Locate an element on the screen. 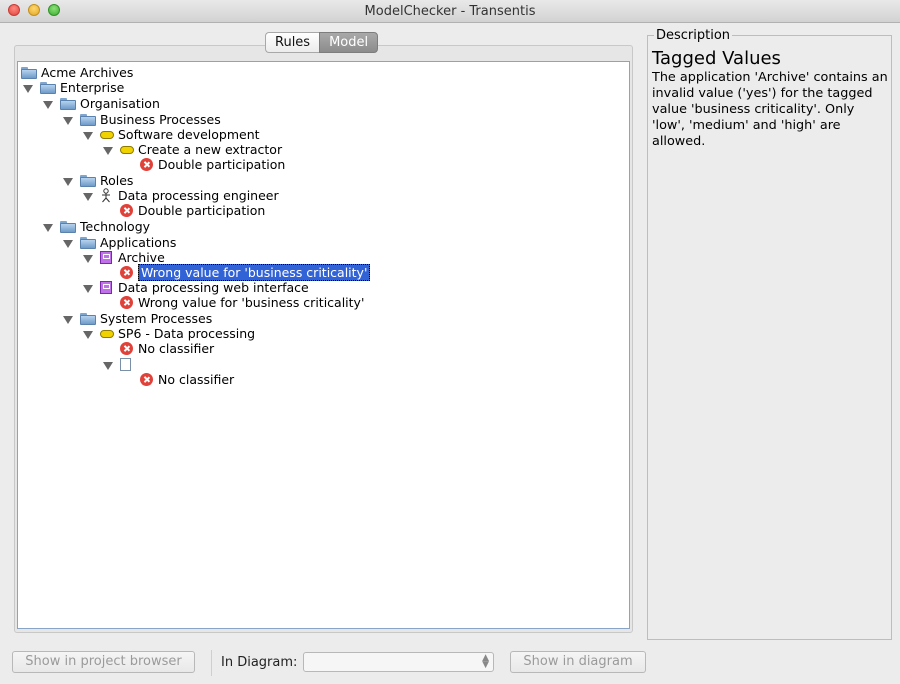  tree-node-enterprise: Enterprise is located at coordinates (82, 87).